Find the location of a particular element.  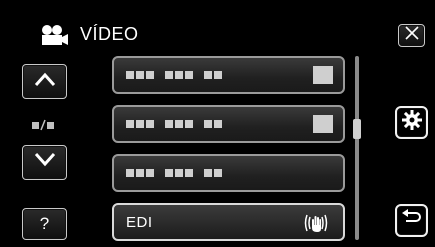

chevron-up-icon is located at coordinates (45, 81).